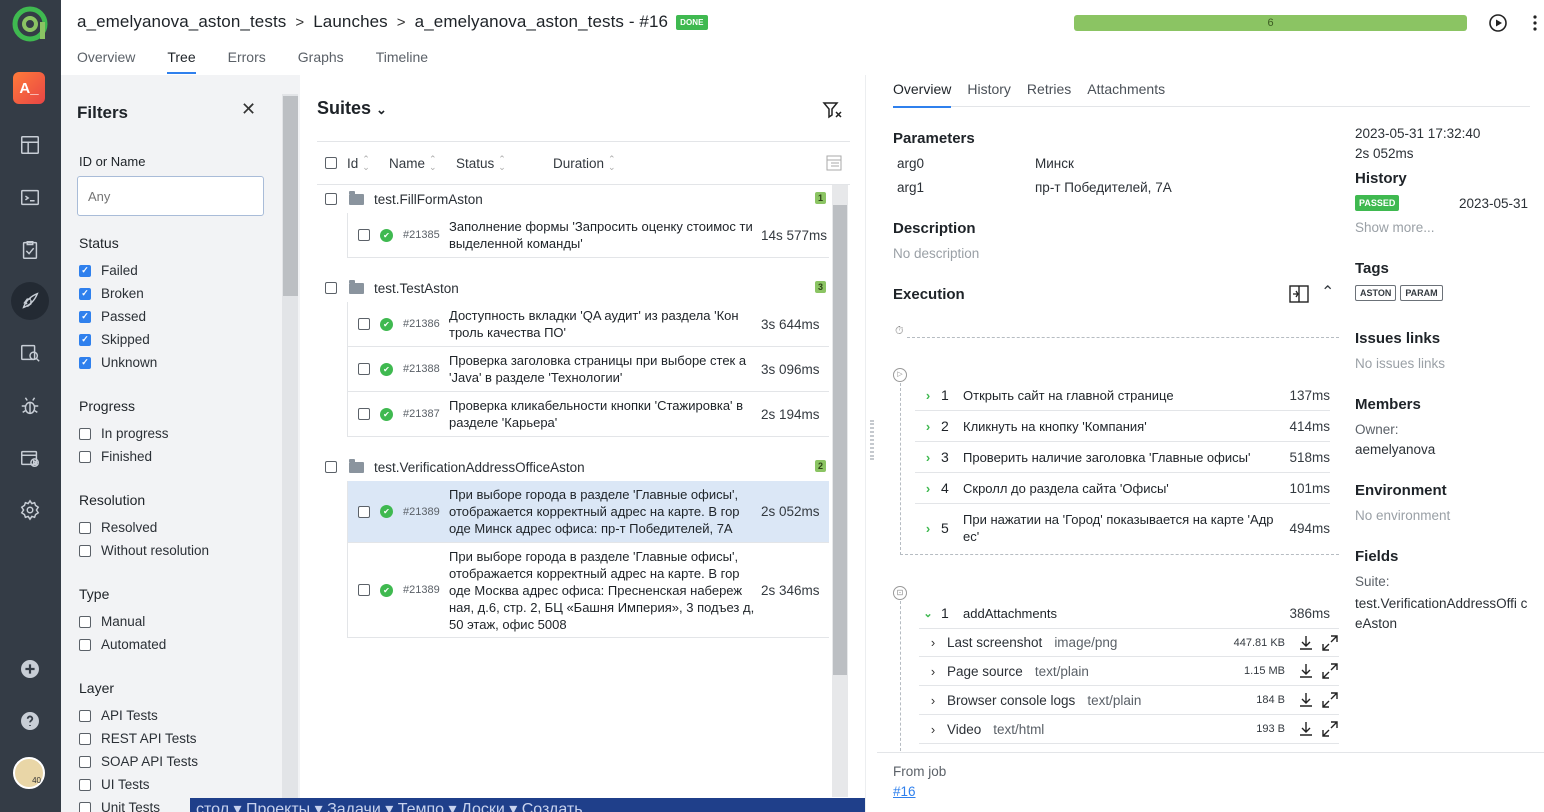  I want to click on select-all-checkbox, so click(331, 163).